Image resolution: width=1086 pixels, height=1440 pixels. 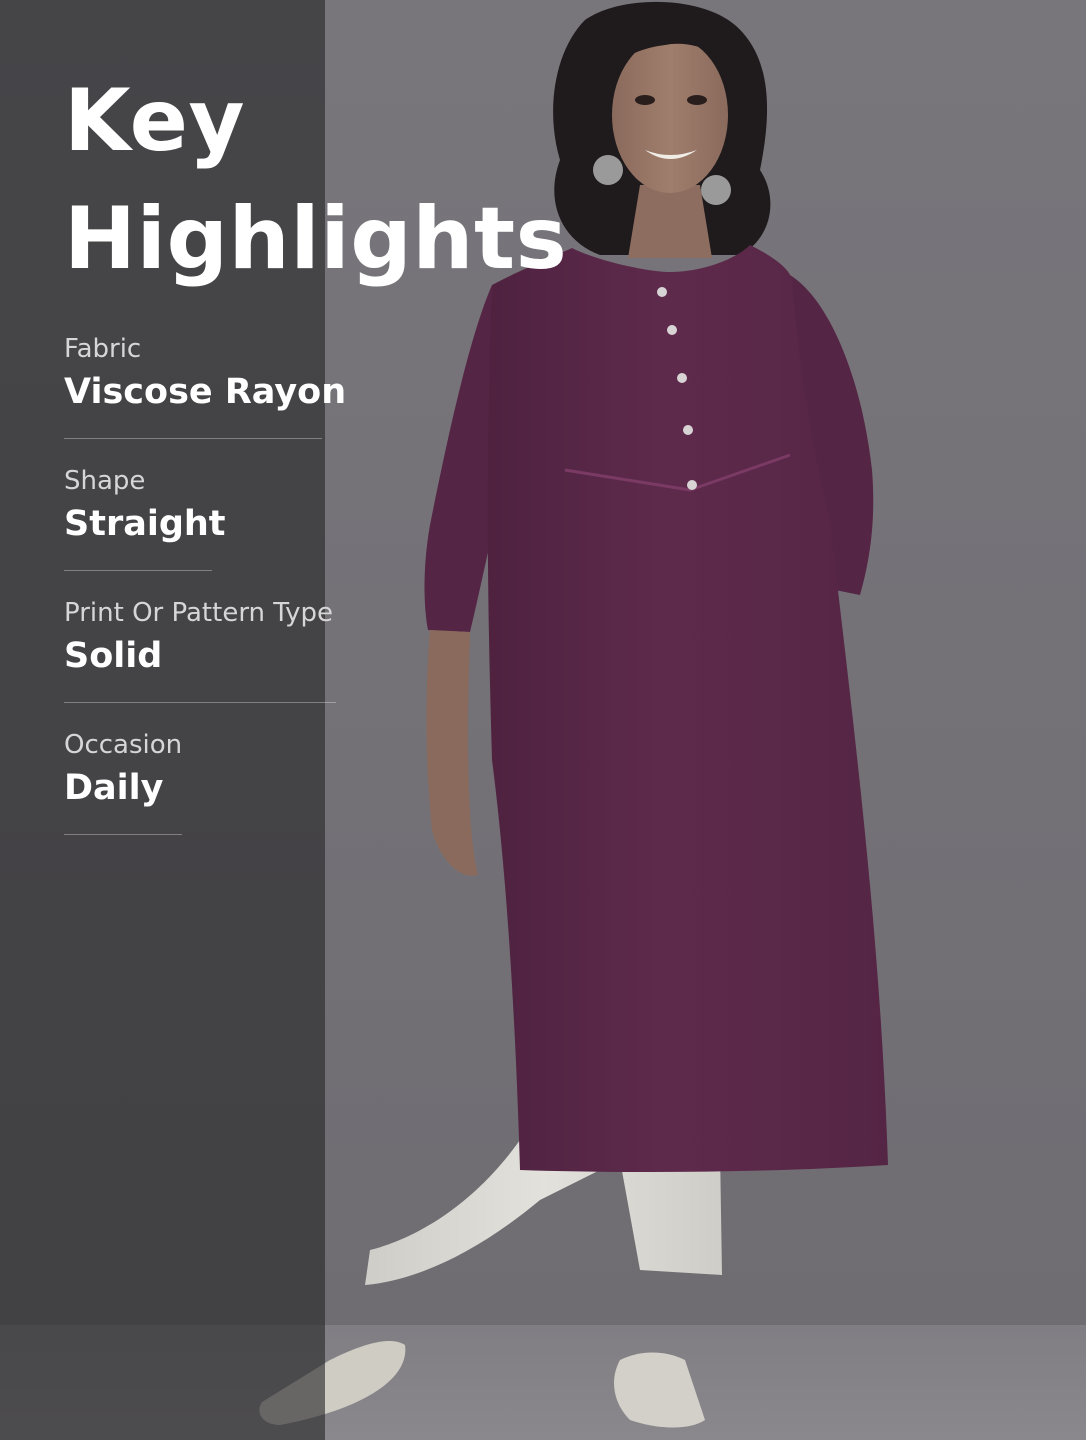 What do you see at coordinates (199, 613) in the screenshot?
I see `highlight-label: Print Or Pattern Type` at bounding box center [199, 613].